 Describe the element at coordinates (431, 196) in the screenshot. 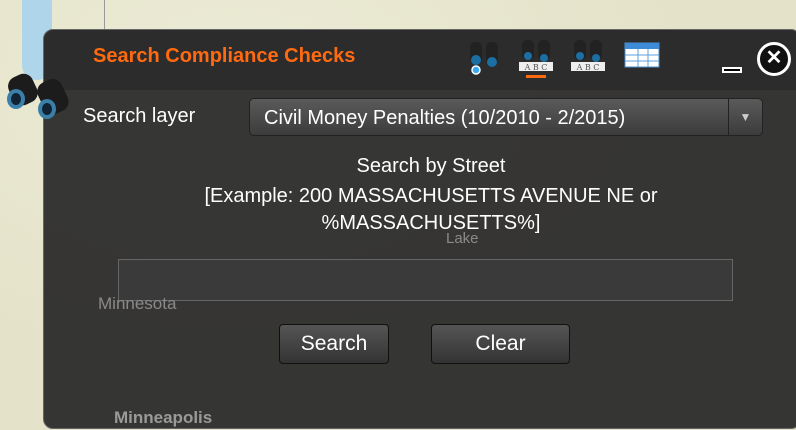

I see `help-example-line1: [Example: 200 MASSACHUSETTS AVENUE NE or` at that location.